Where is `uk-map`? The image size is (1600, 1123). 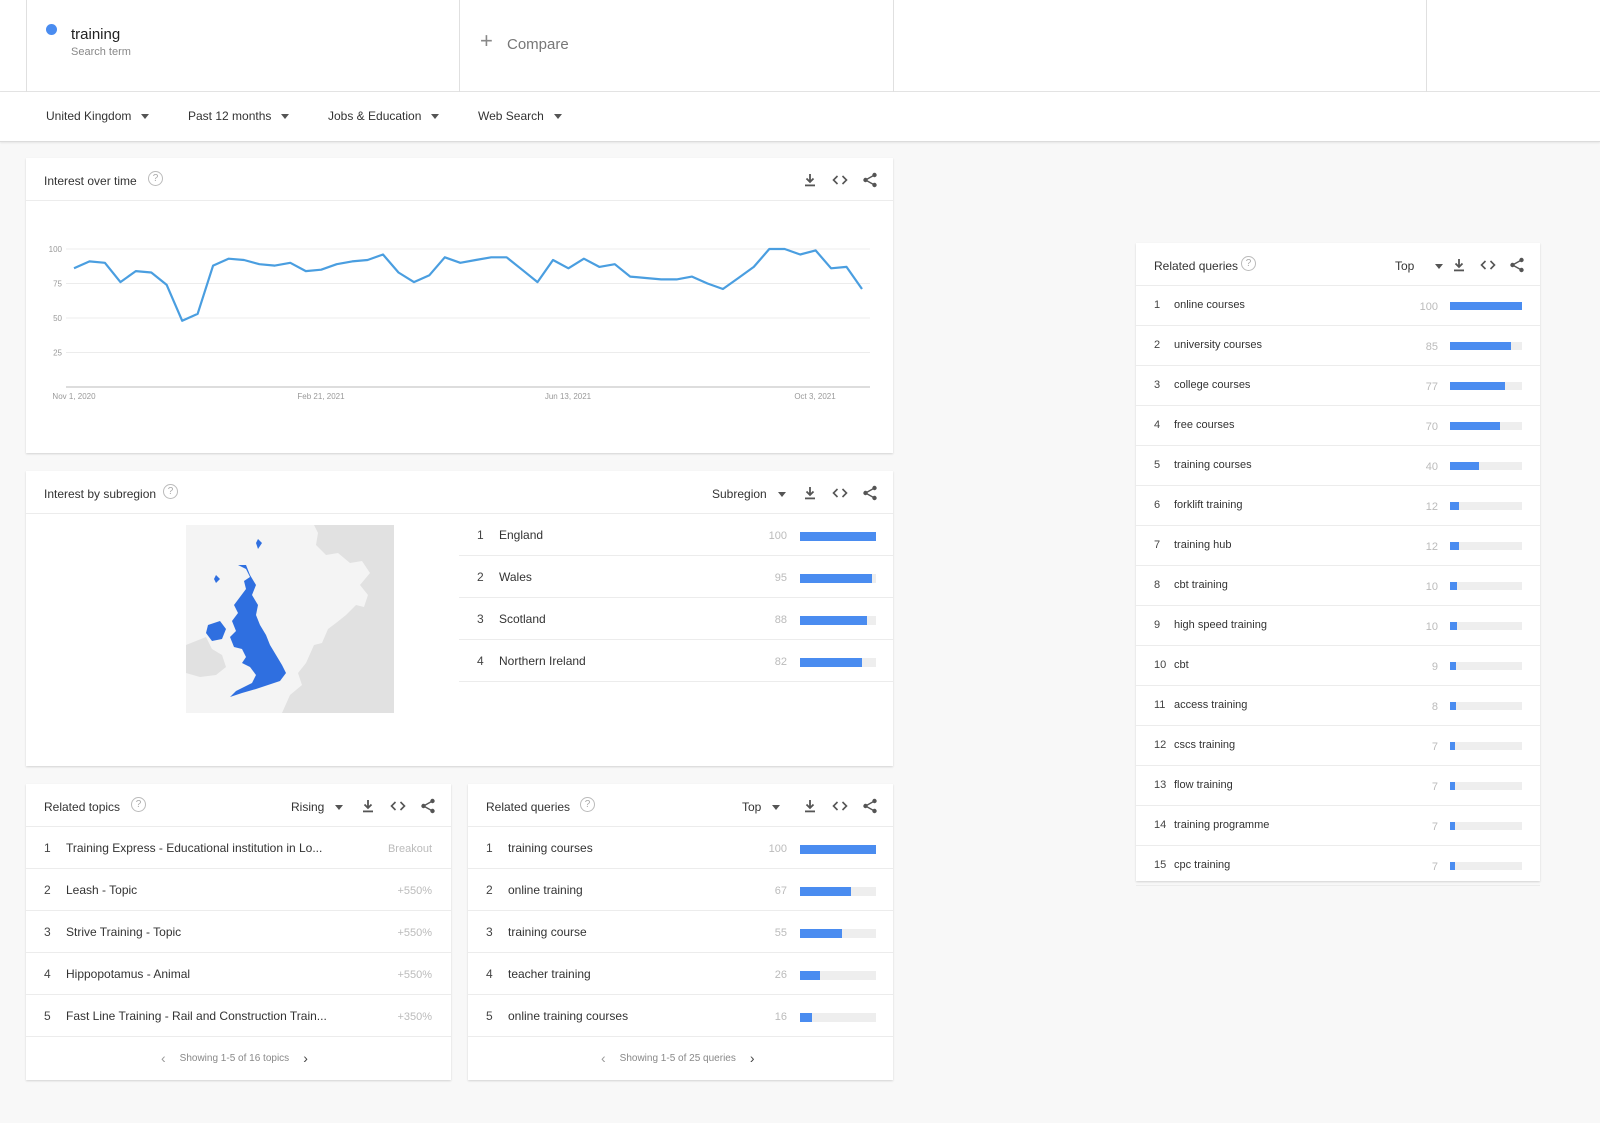 uk-map is located at coordinates (290, 619).